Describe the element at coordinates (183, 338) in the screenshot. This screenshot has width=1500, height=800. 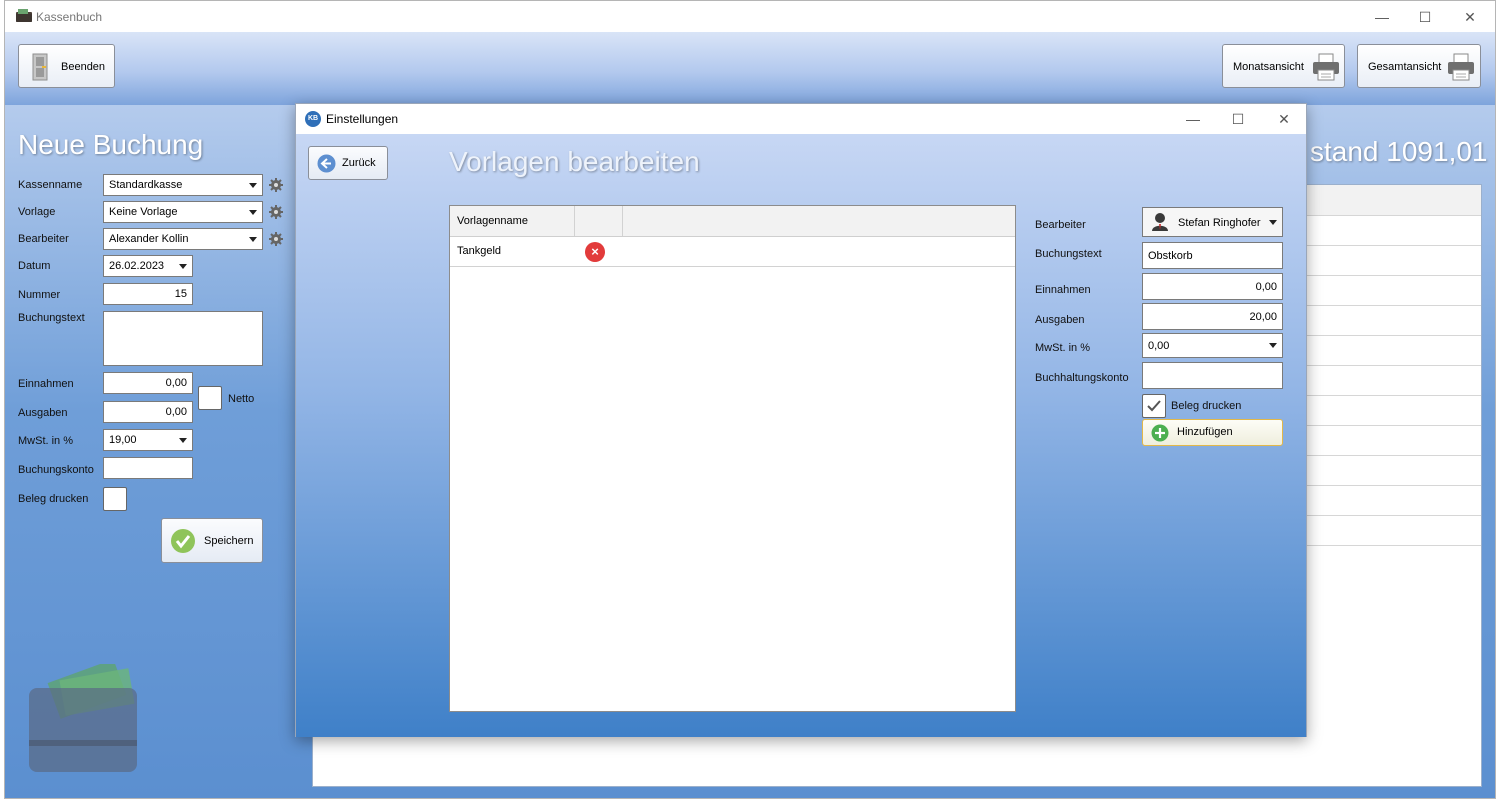
I see `booking-text-field` at that location.